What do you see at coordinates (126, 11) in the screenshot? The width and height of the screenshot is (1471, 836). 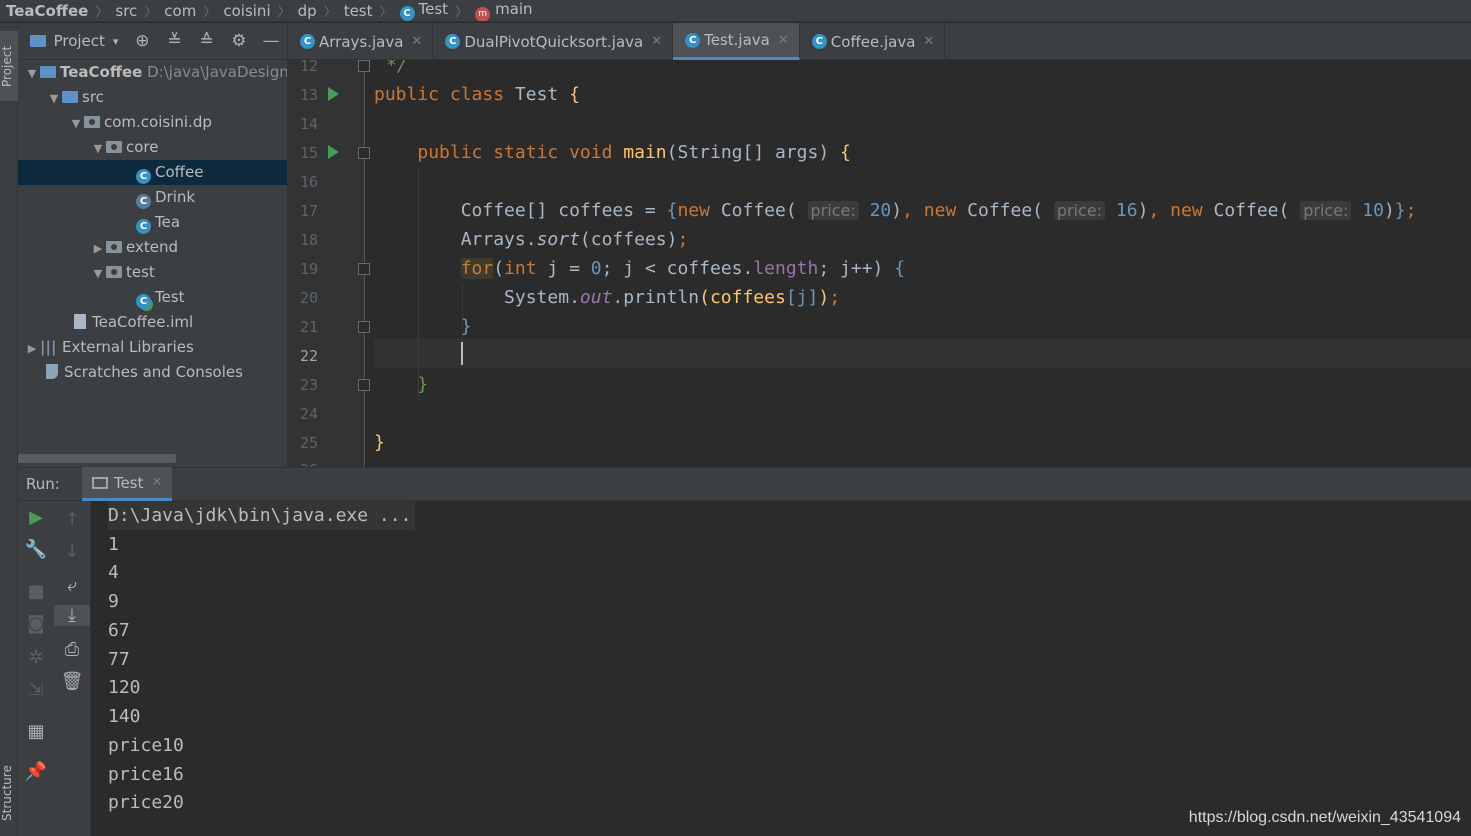 I see `breadcrumb-src: src` at bounding box center [126, 11].